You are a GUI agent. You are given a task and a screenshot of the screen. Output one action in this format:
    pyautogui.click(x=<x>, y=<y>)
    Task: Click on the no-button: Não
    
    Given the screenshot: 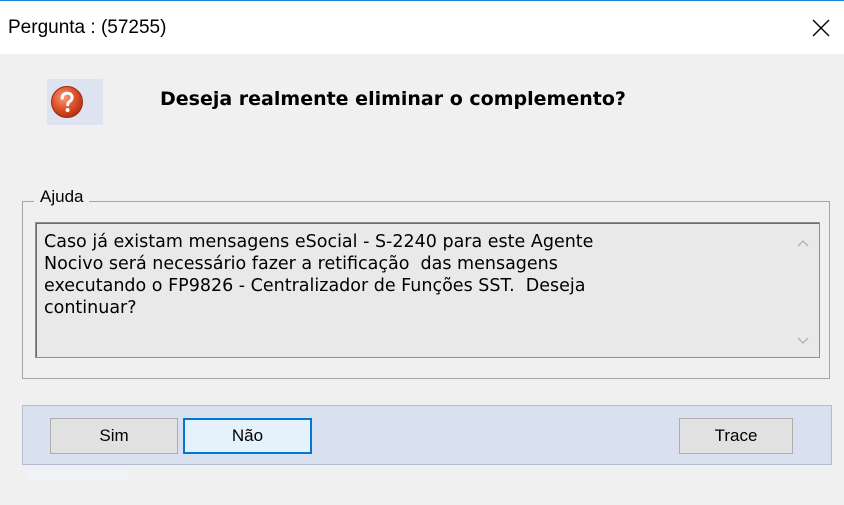 What is the action you would take?
    pyautogui.click(x=247, y=436)
    